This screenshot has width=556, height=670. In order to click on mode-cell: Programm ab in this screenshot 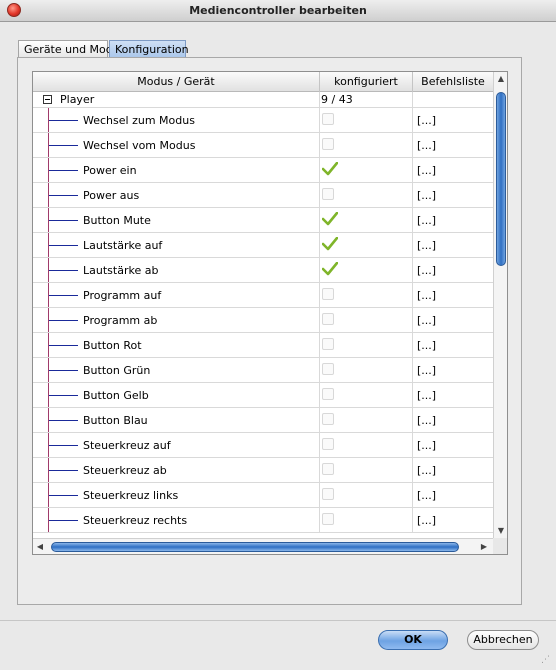, I will do `click(176, 320)`.